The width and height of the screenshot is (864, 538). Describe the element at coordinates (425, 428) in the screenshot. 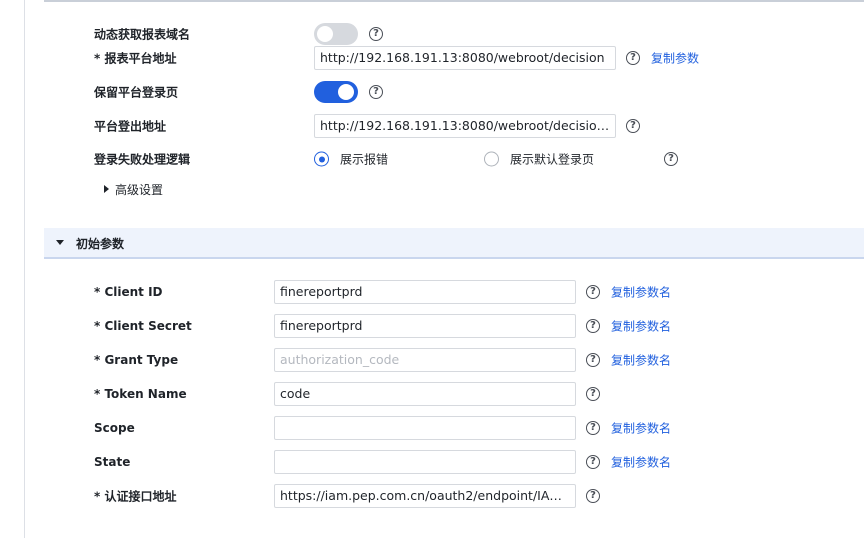

I see `scope-input` at that location.